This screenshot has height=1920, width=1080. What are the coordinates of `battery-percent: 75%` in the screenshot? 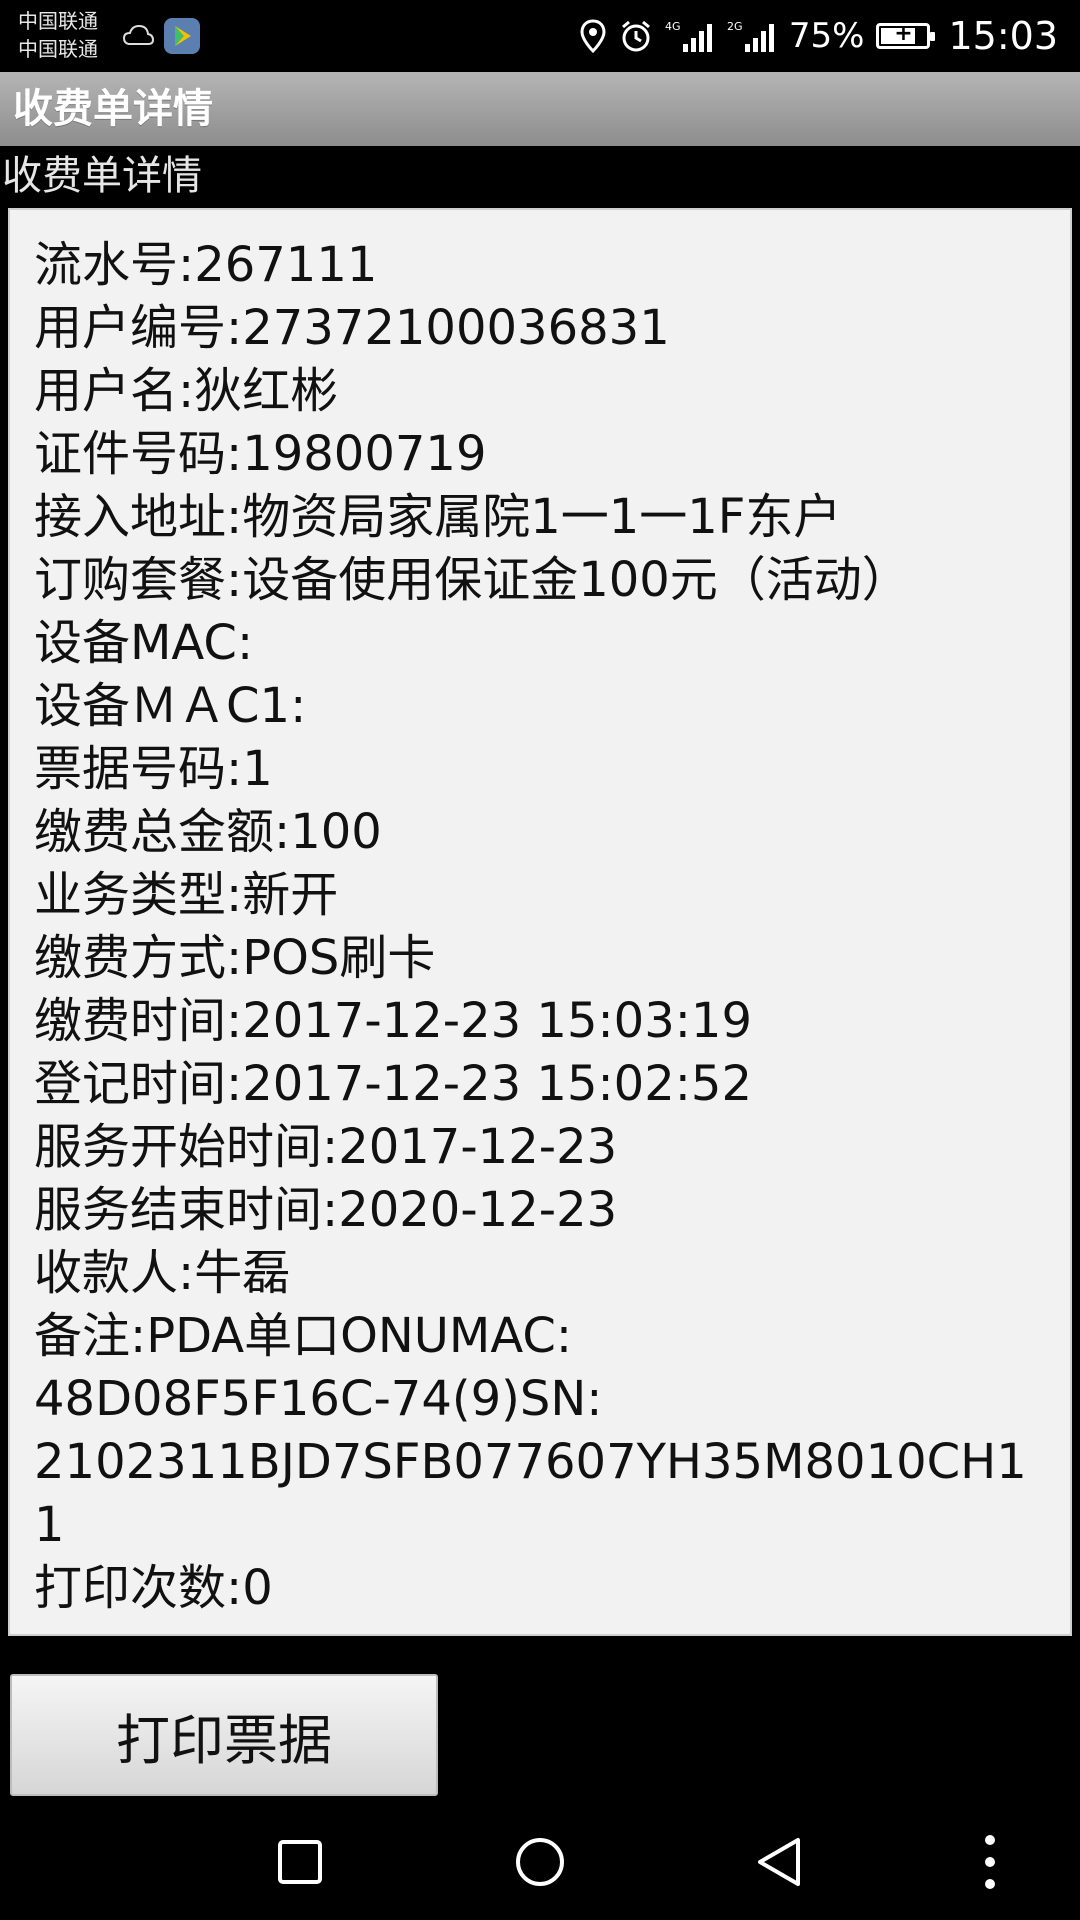 It's located at (826, 36).